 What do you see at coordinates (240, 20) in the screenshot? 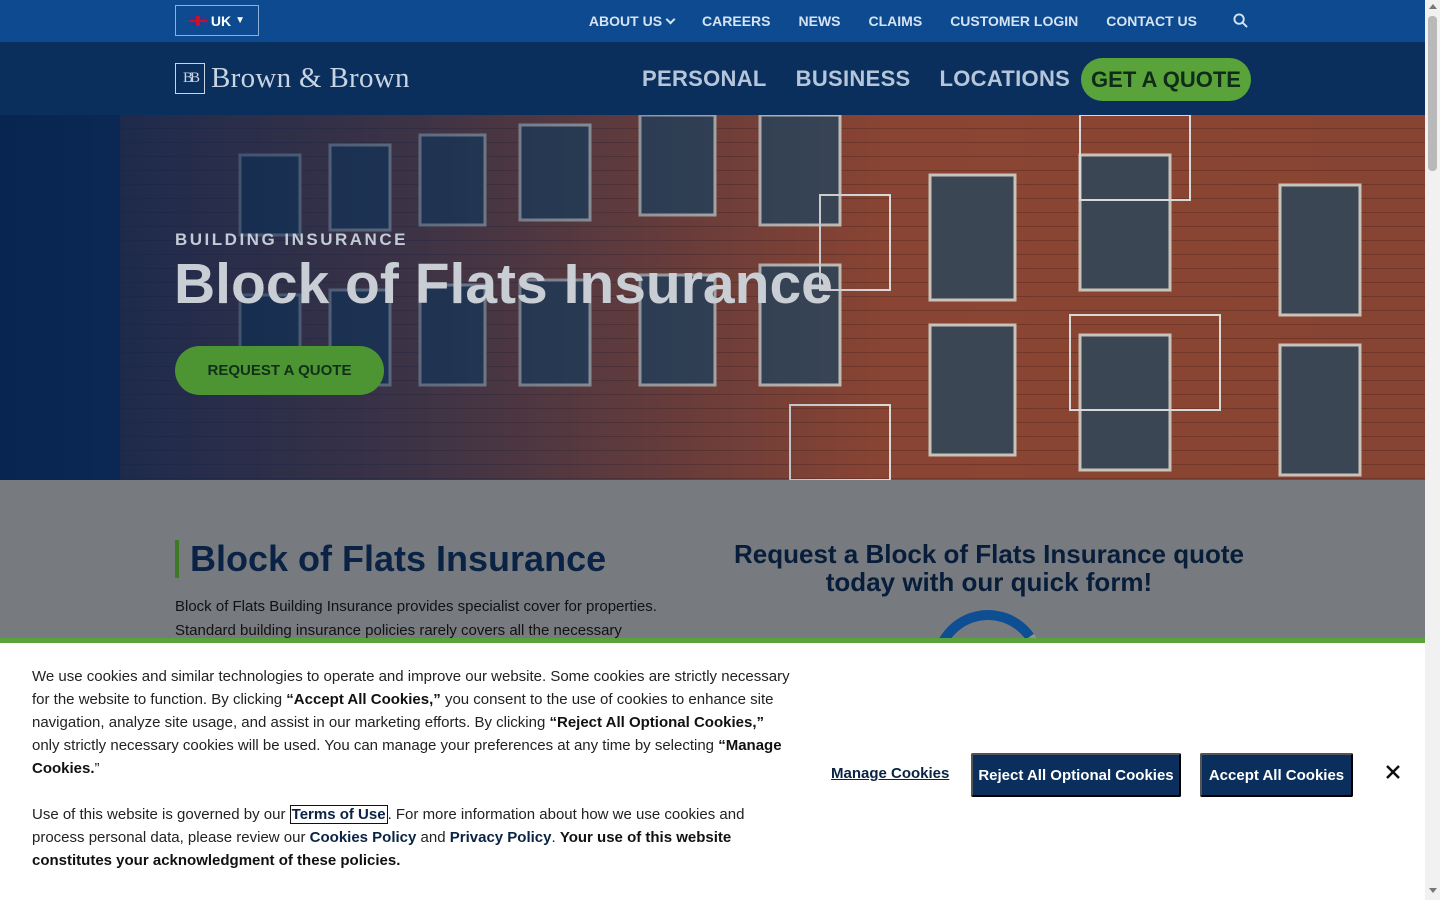
I see `dropdown-arrow-icon: ▼` at bounding box center [240, 20].